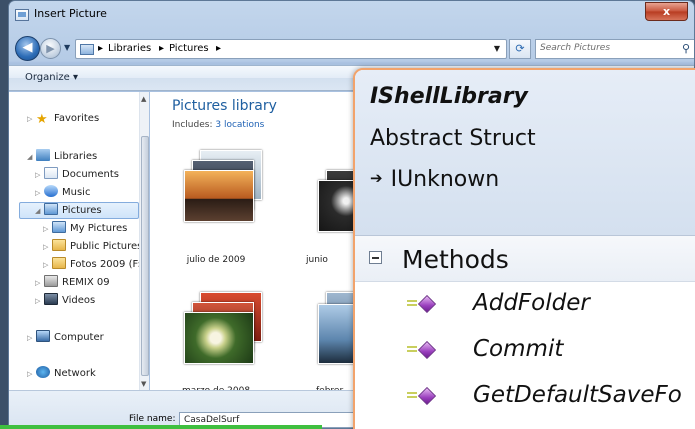 Image resolution: width=695 pixels, height=429 pixels. Describe the element at coordinates (455, 259) in the screenshot. I see `section-label: Methods` at that location.